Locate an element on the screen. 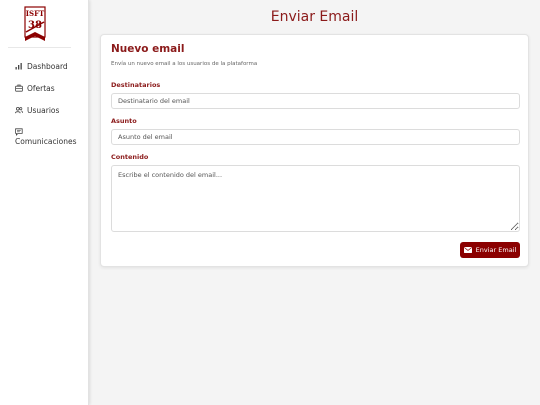 This screenshot has height=405, width=540. send-email-label: Enviar Email is located at coordinates (496, 250).